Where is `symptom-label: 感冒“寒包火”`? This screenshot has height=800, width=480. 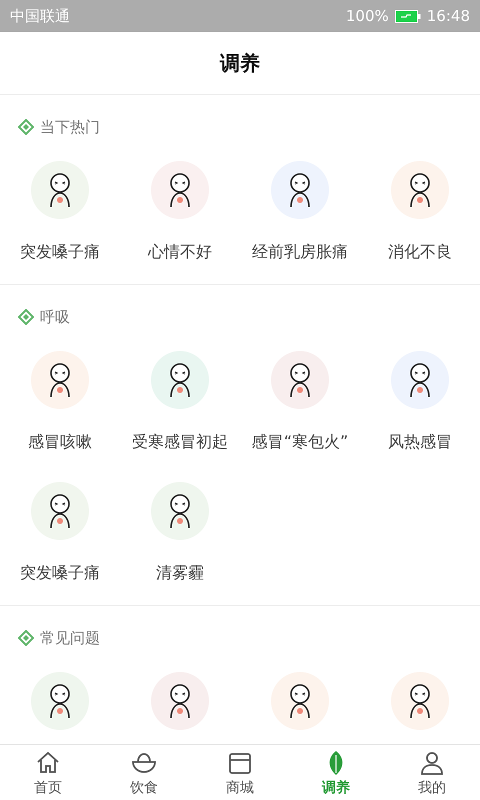 symptom-label: 感冒“寒包火” is located at coordinates (300, 442).